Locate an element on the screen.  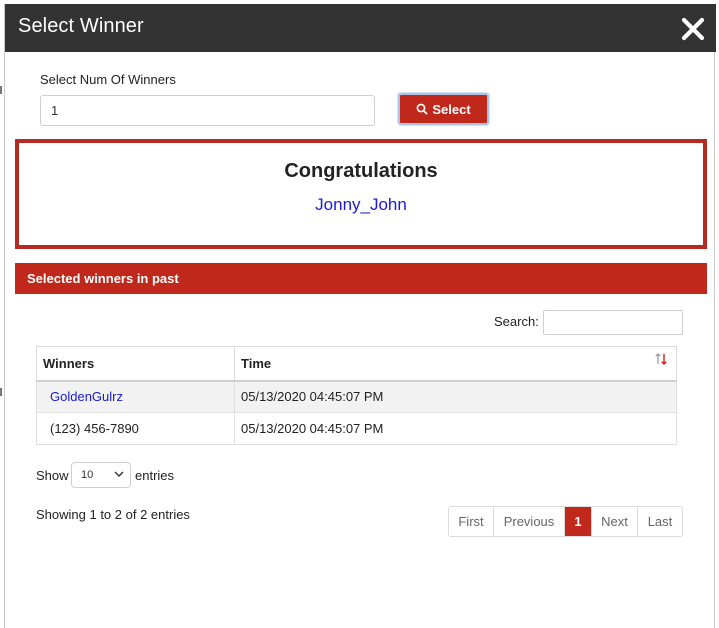
table-row: GoldenGulrz 05/13/2020 04:45:07 PM is located at coordinates (356, 396).